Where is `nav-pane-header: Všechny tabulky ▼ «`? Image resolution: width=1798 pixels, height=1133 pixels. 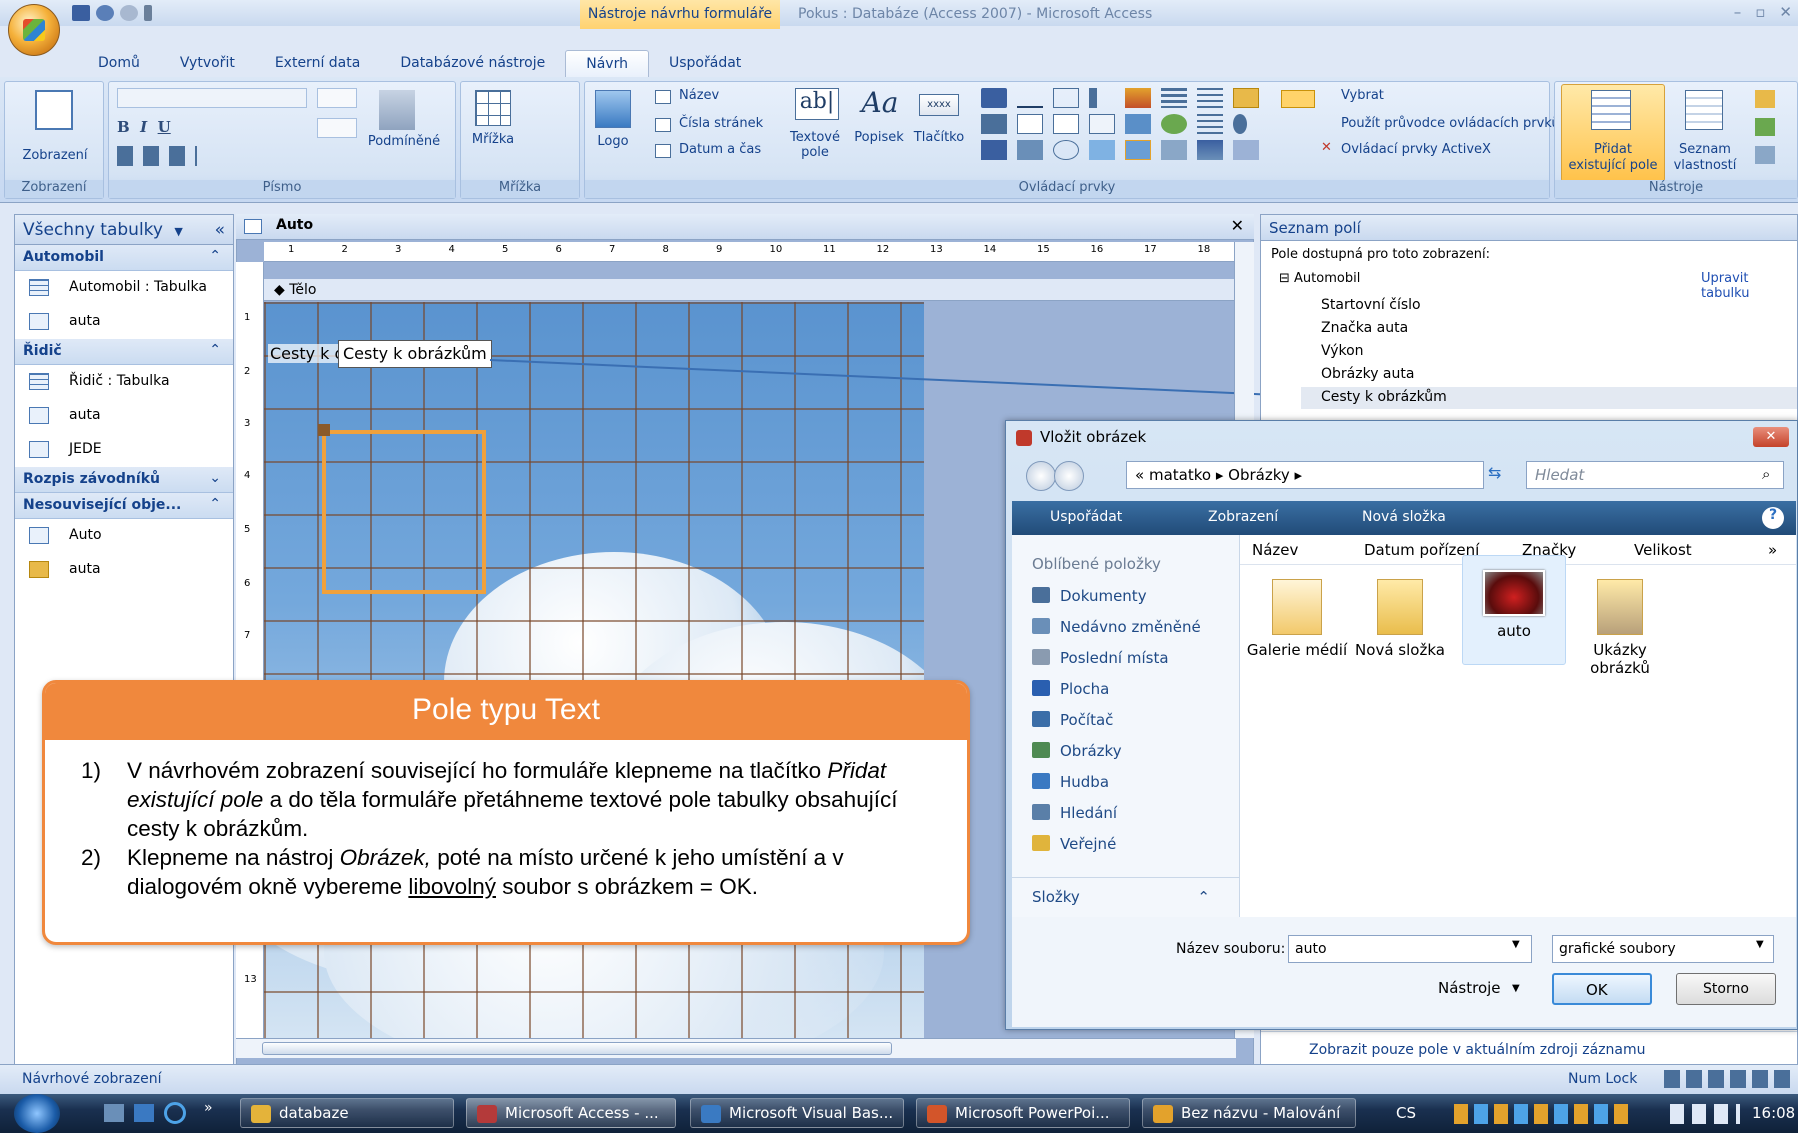 nav-pane-header: Všechny tabulky ▼ « is located at coordinates (124, 230).